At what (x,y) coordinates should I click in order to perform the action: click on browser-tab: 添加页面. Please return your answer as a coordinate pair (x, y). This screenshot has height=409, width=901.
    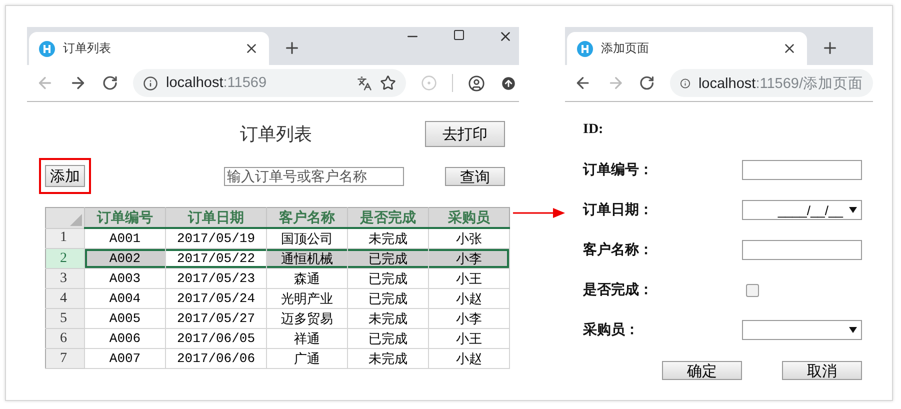
    Looking at the image, I should click on (687, 48).